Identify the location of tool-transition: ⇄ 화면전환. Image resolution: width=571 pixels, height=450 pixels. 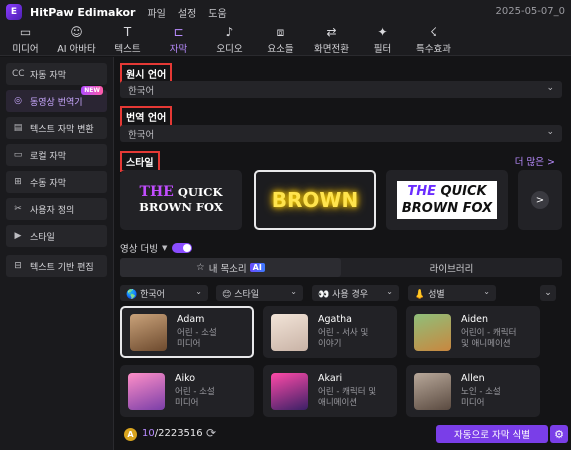
(331, 40).